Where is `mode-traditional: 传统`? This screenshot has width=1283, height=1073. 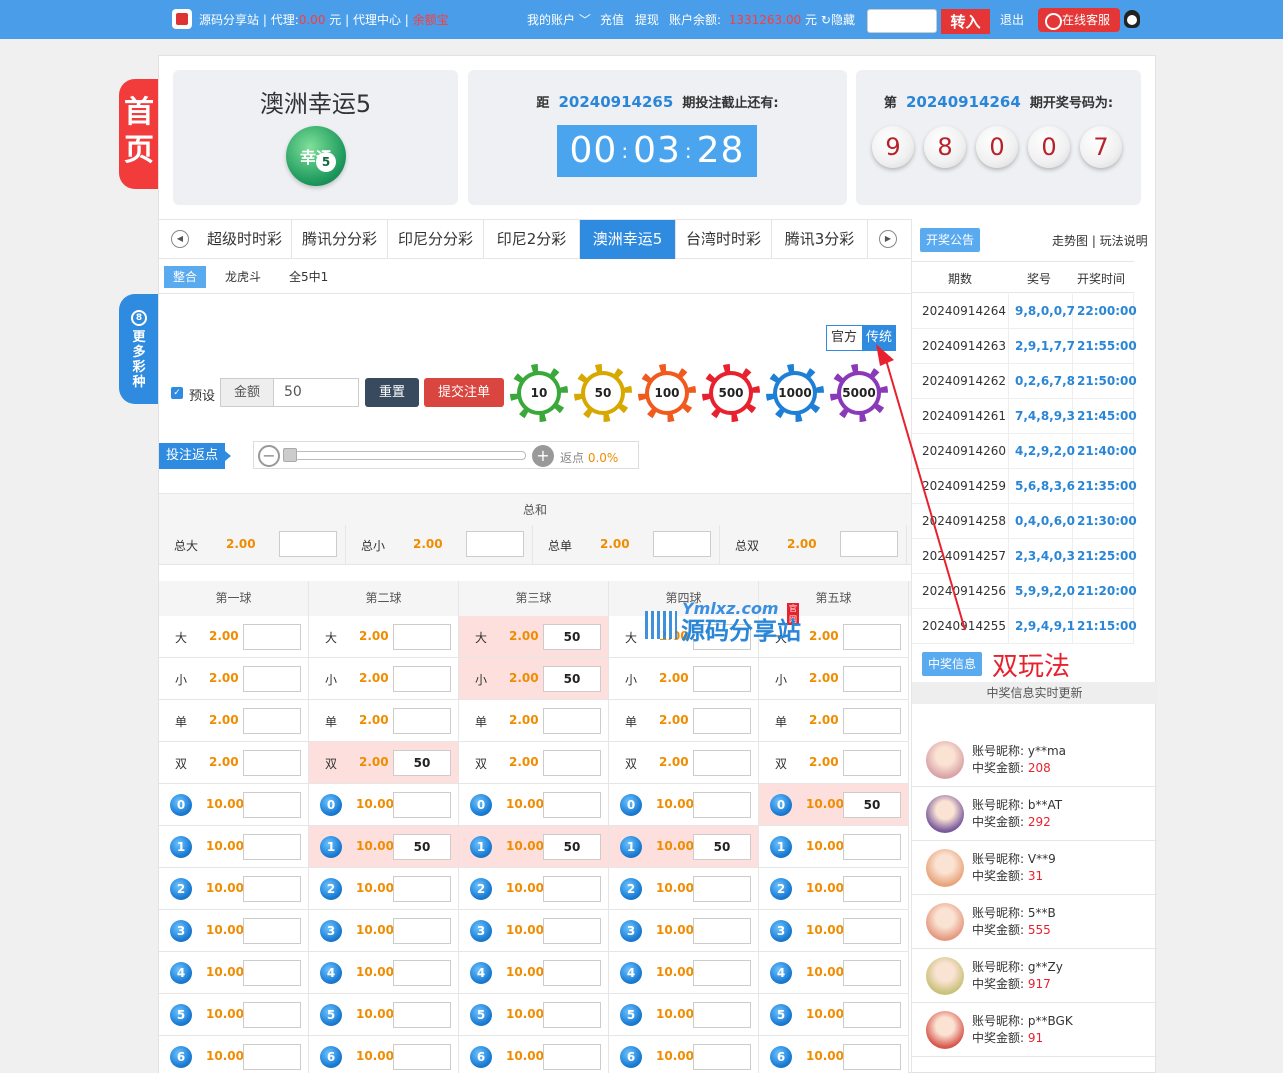 mode-traditional: 传统 is located at coordinates (879, 338).